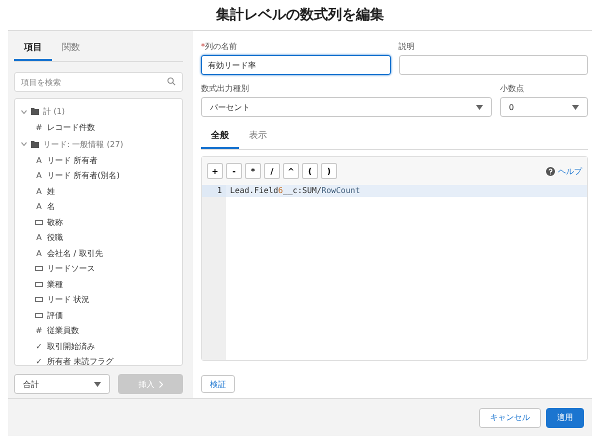  Describe the element at coordinates (98, 128) in the screenshot. I see `tree-item: # レコード件数` at that location.